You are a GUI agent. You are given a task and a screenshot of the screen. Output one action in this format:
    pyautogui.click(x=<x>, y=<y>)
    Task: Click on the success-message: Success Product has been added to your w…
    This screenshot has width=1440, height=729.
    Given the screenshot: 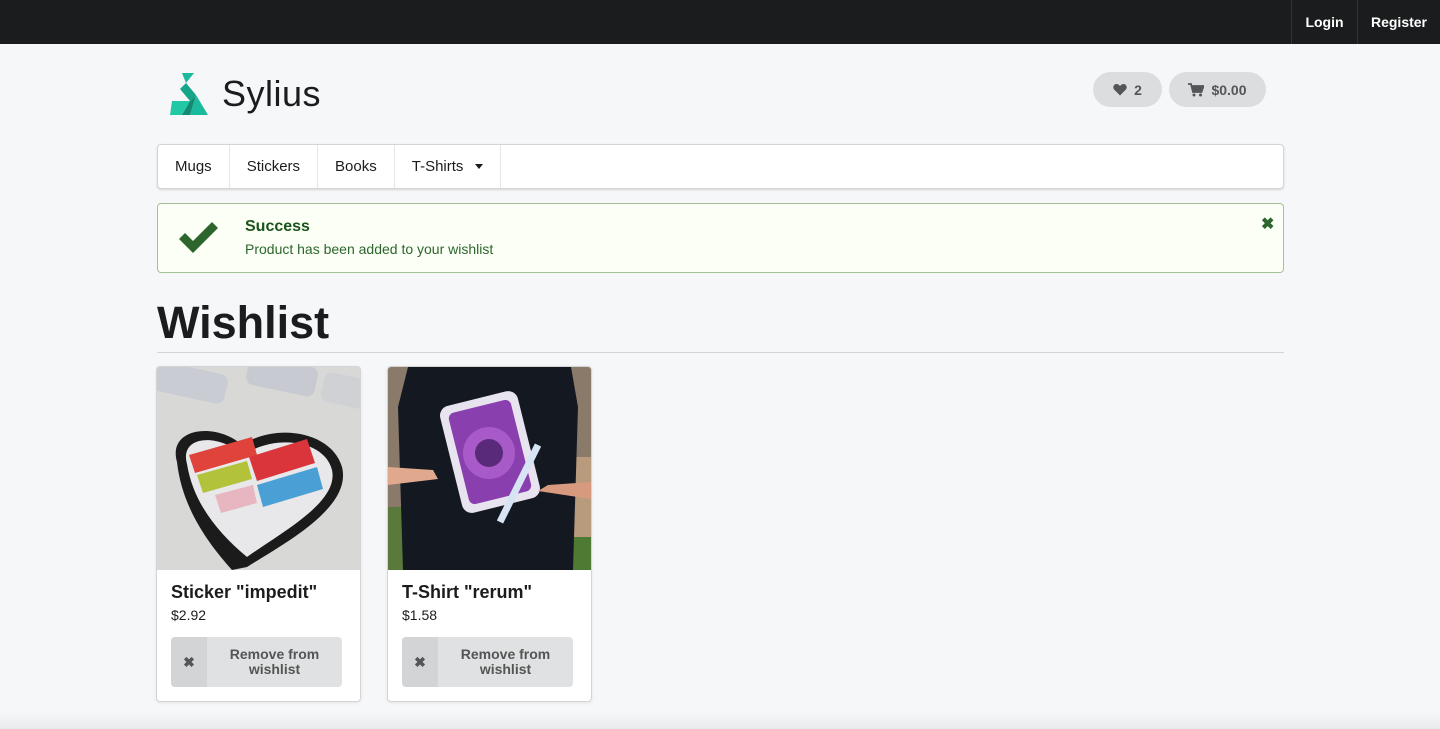 What is the action you would take?
    pyautogui.click(x=720, y=238)
    